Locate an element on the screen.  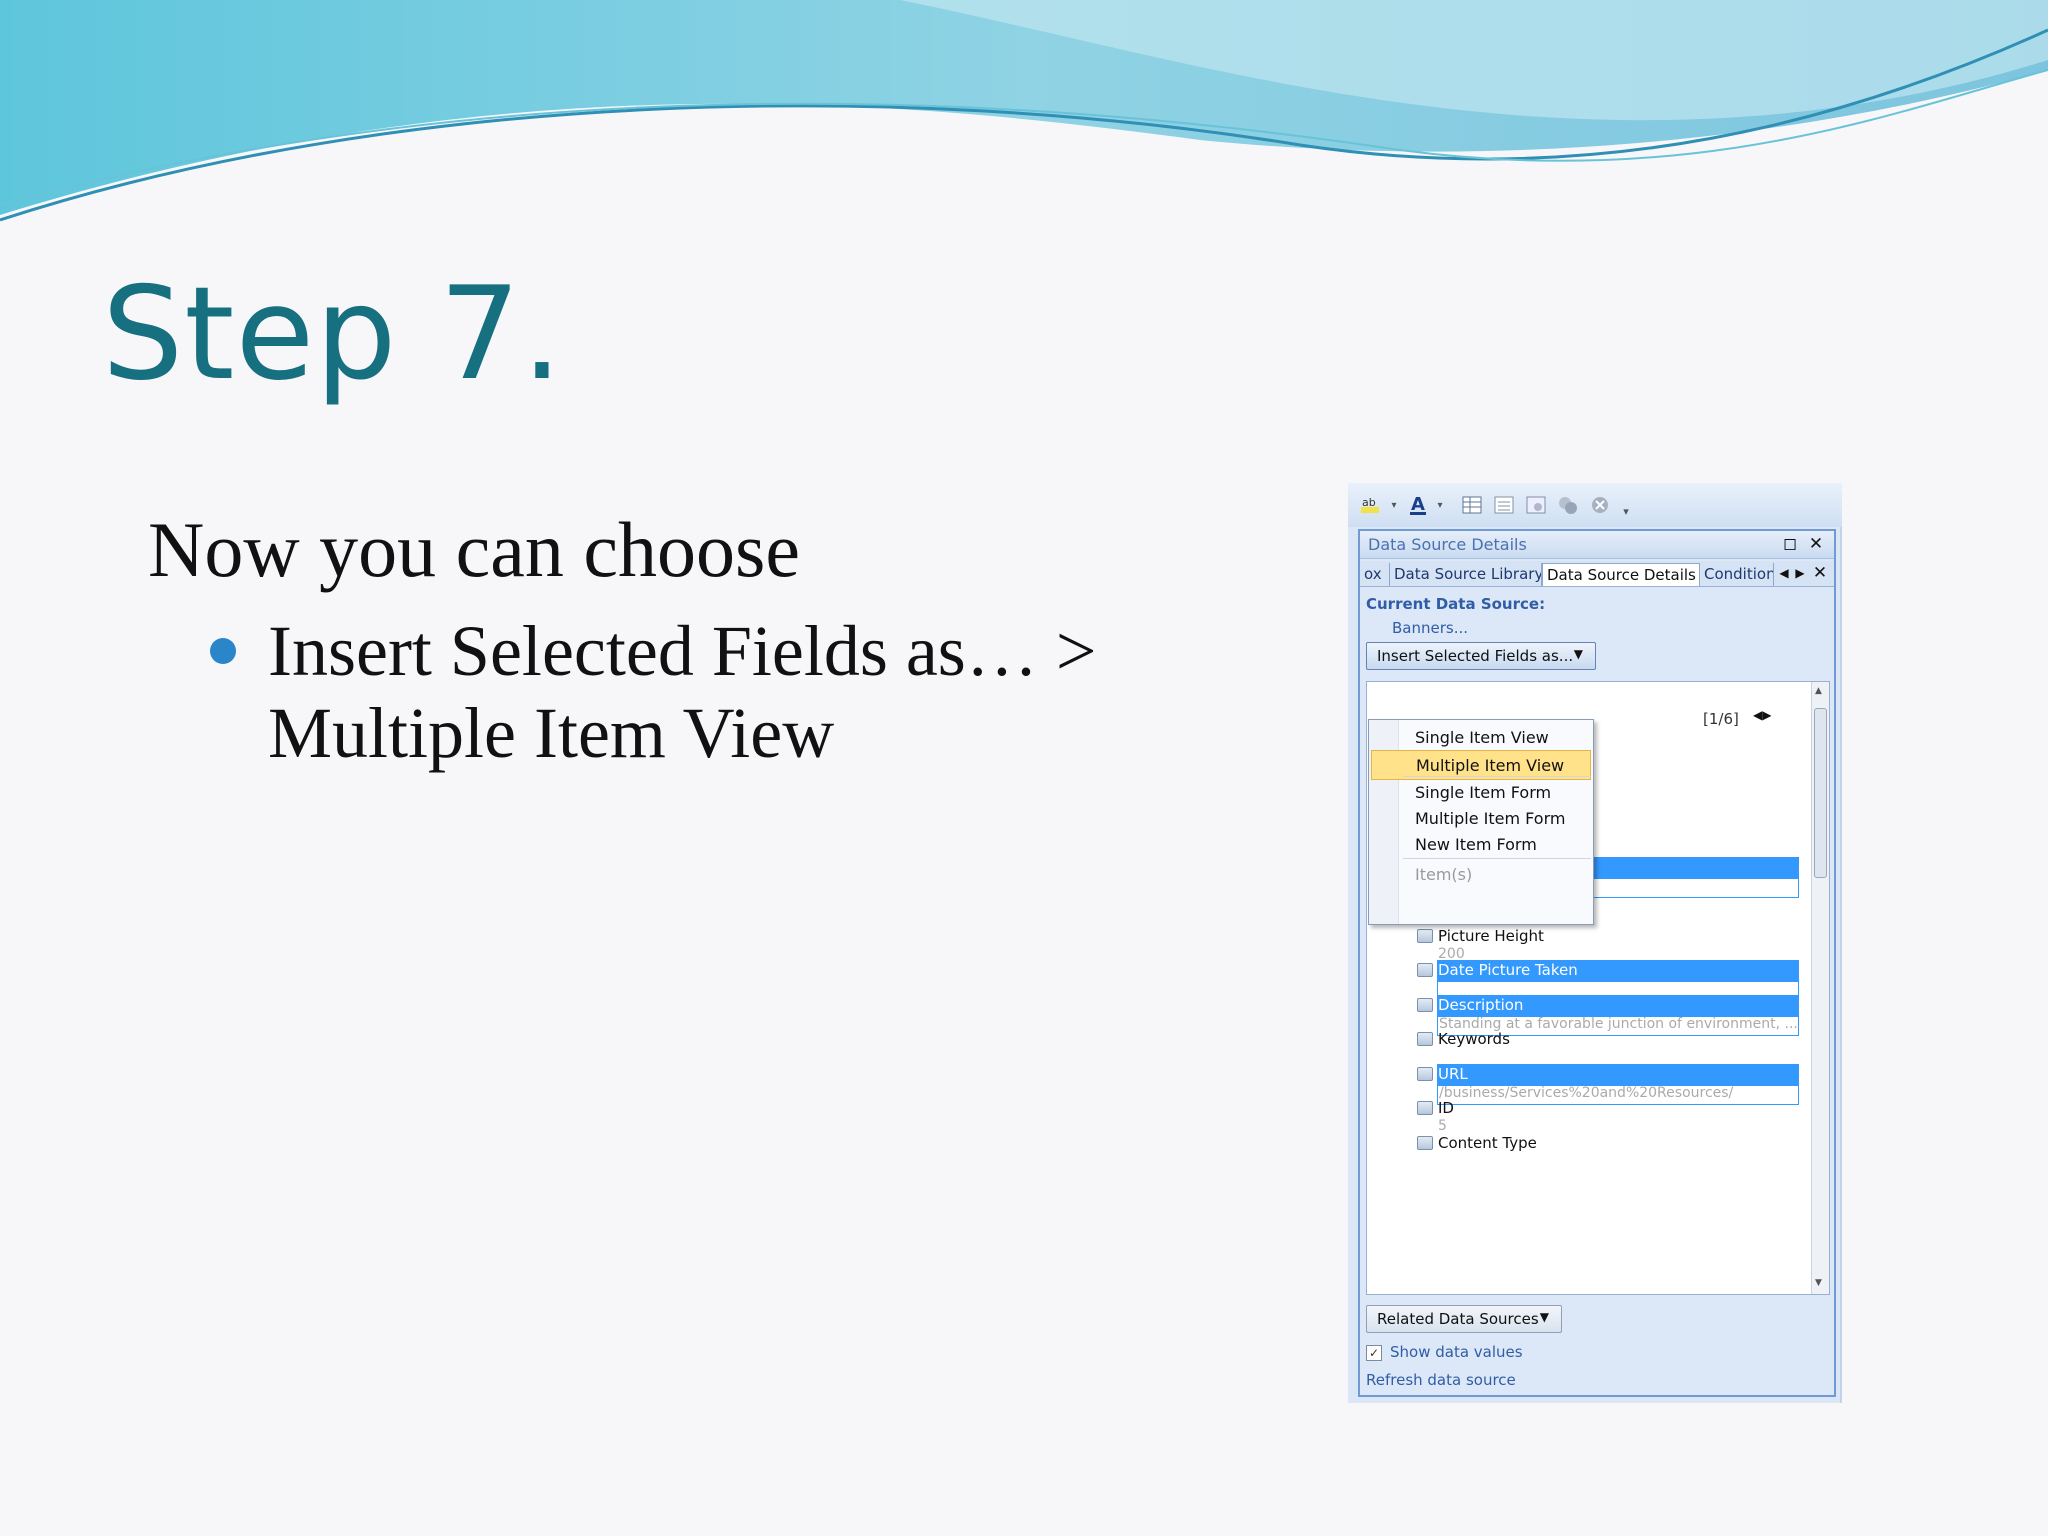
tab-data-source-details: Data Source Details is located at coordinates (1621, 574).